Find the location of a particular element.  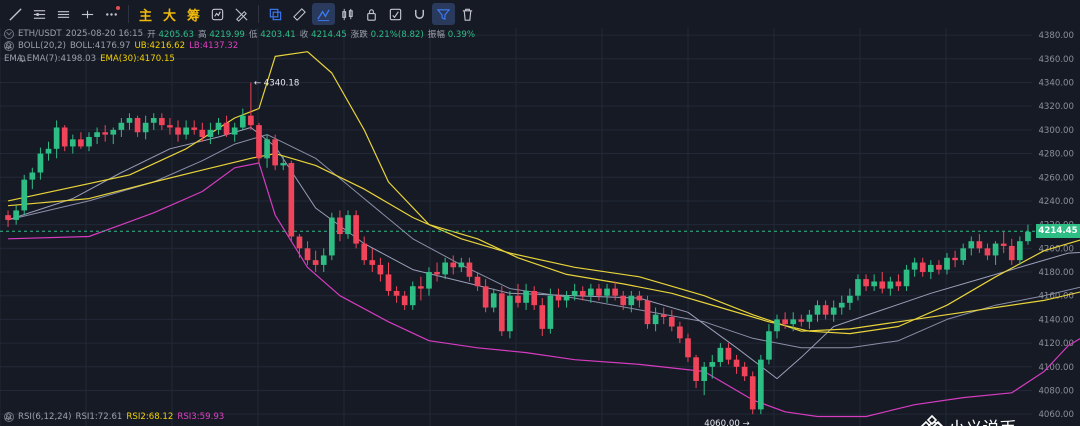

draw-off-icon is located at coordinates (241, 14).